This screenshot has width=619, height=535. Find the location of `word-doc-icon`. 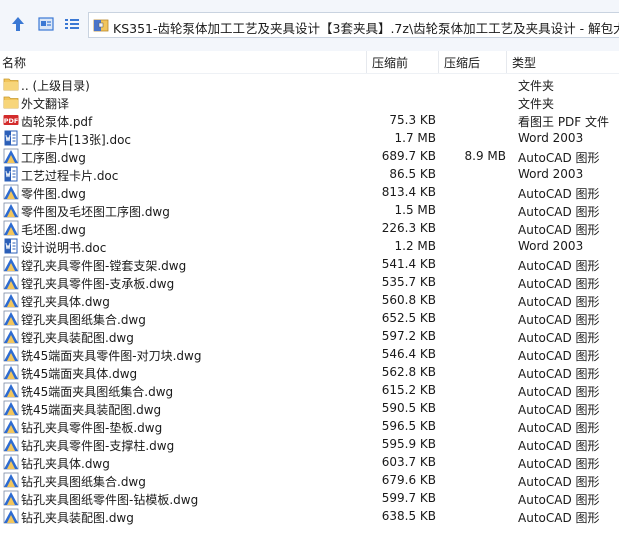

word-doc-icon is located at coordinates (11, 138).